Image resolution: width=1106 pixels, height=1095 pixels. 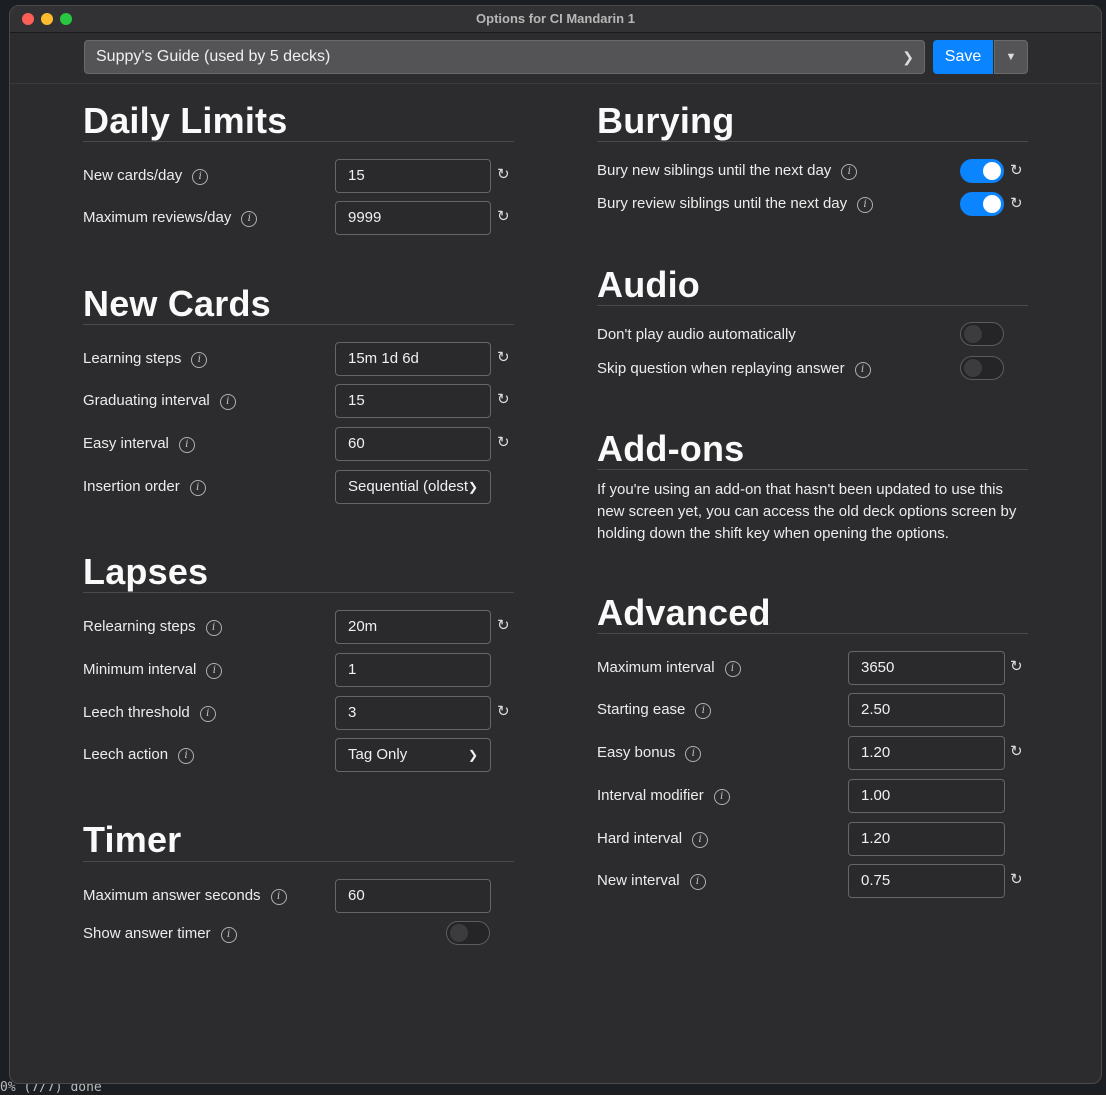 What do you see at coordinates (926, 881) in the screenshot?
I see `new-interval-input: 0.75` at bounding box center [926, 881].